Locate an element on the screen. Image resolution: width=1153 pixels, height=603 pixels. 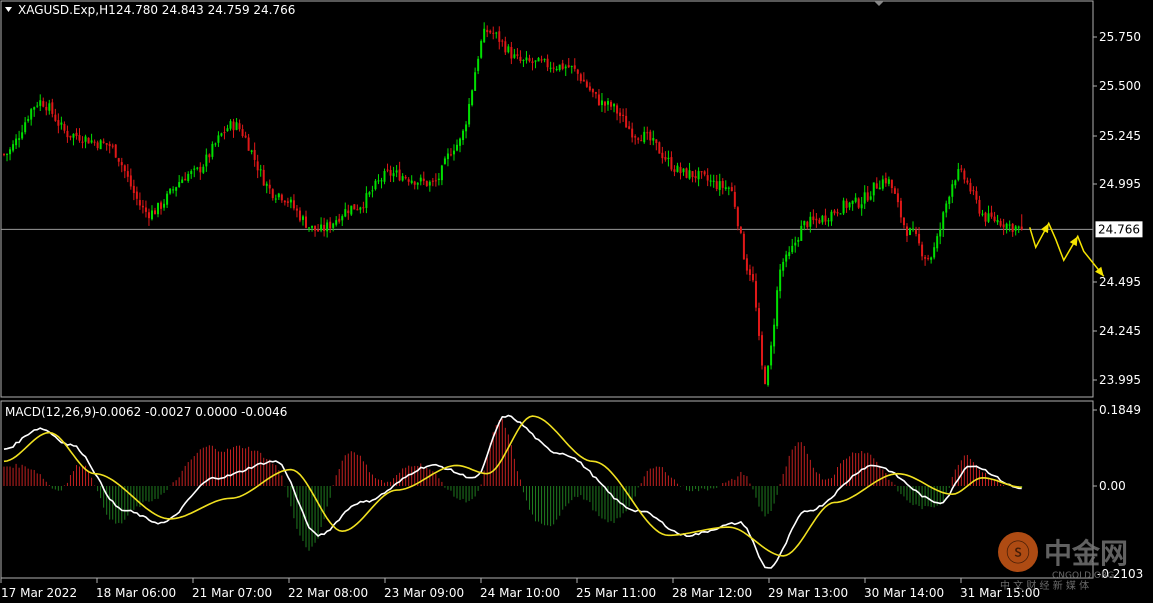
price-tick-label: 23.995 is located at coordinates (1120, 380).